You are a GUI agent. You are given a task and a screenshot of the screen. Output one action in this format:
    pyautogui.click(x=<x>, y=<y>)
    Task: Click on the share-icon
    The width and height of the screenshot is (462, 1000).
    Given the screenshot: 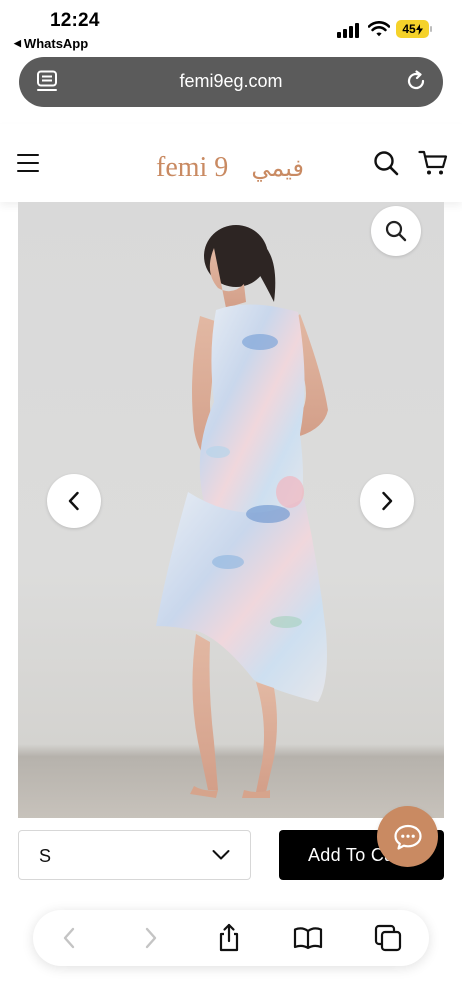 What is the action you would take?
    pyautogui.click(x=229, y=937)
    